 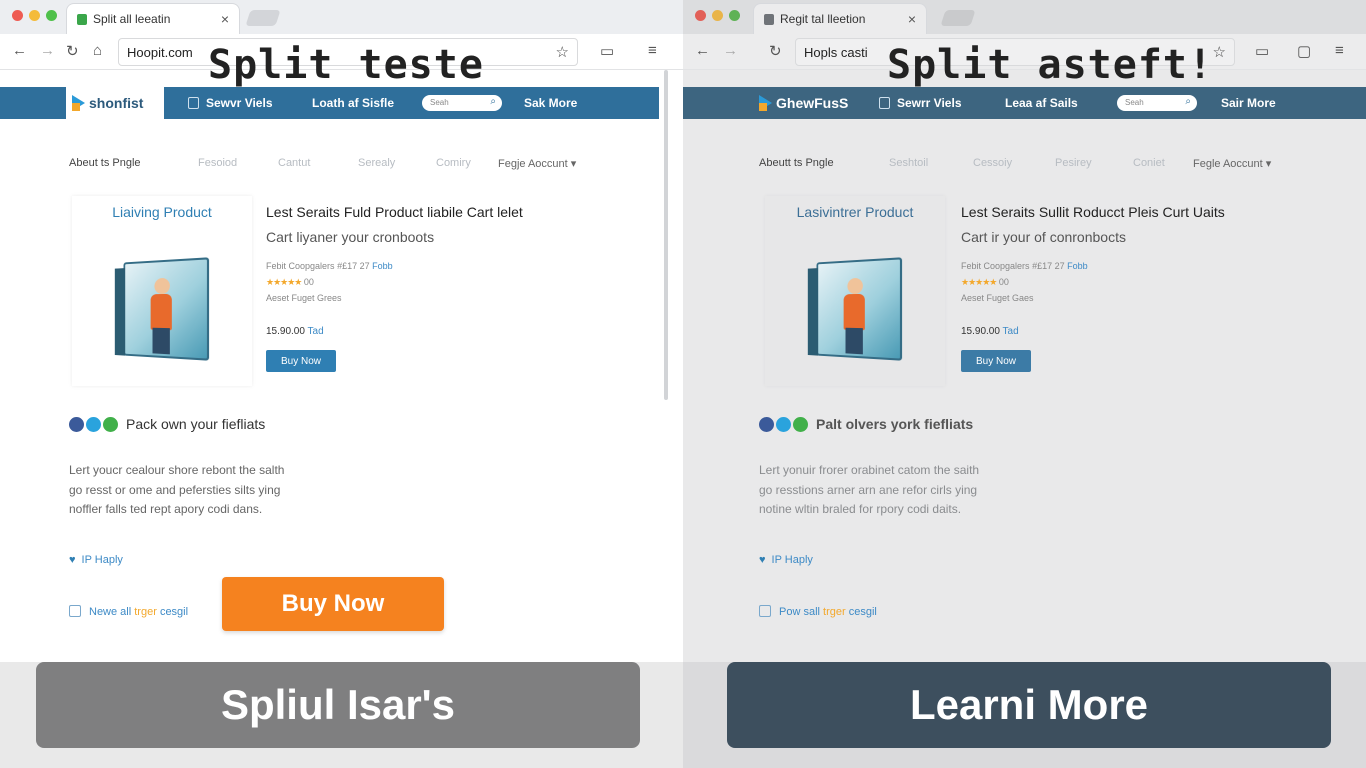 What do you see at coordinates (162, 286) in the screenshot?
I see `product-image-head` at bounding box center [162, 286].